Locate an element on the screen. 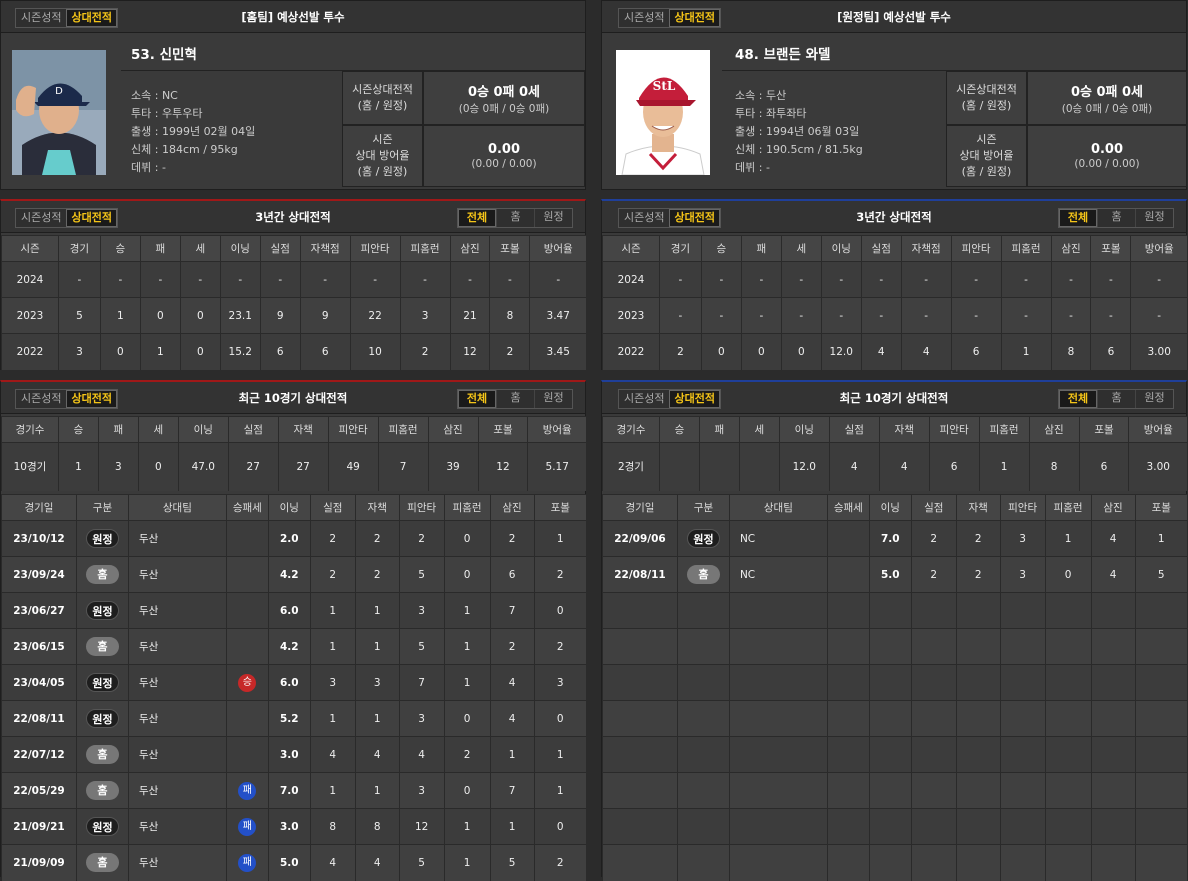 This screenshot has width=1188, height=881. info-body: 184cm / 95kg is located at coordinates (199, 149).